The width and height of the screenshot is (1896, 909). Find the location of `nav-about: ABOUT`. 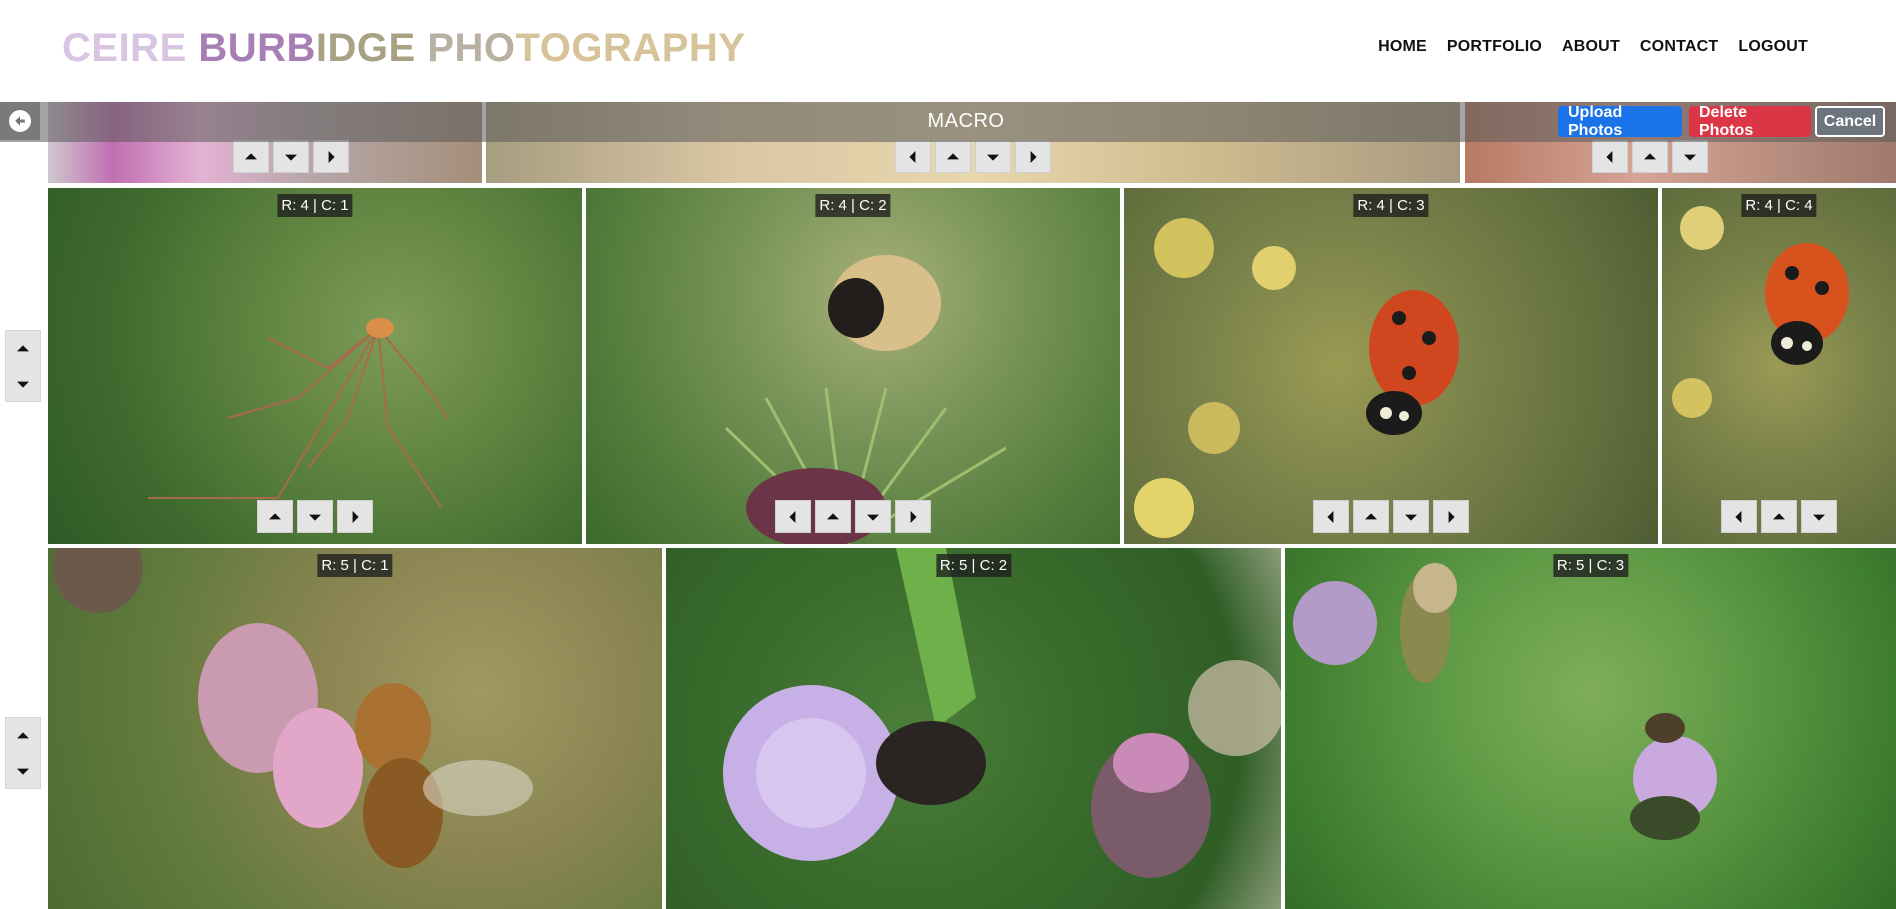

nav-about: ABOUT is located at coordinates (1591, 47).